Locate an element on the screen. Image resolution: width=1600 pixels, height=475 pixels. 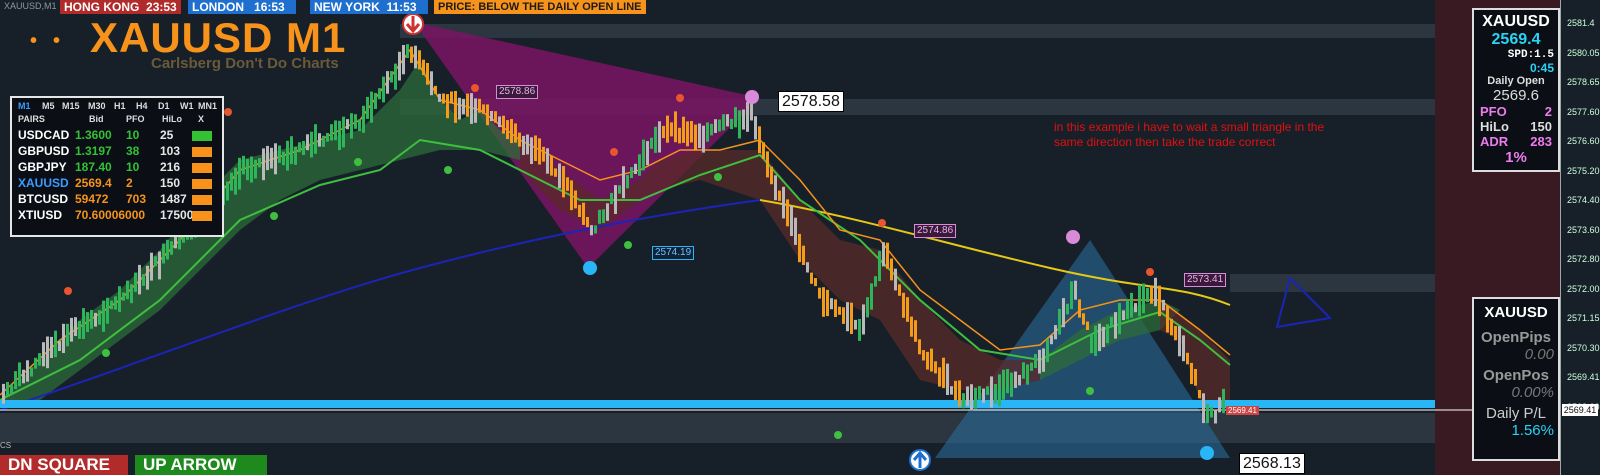
dashboard-row: GBPJPY 187.40 10 216 is located at coordinates (115, 167).